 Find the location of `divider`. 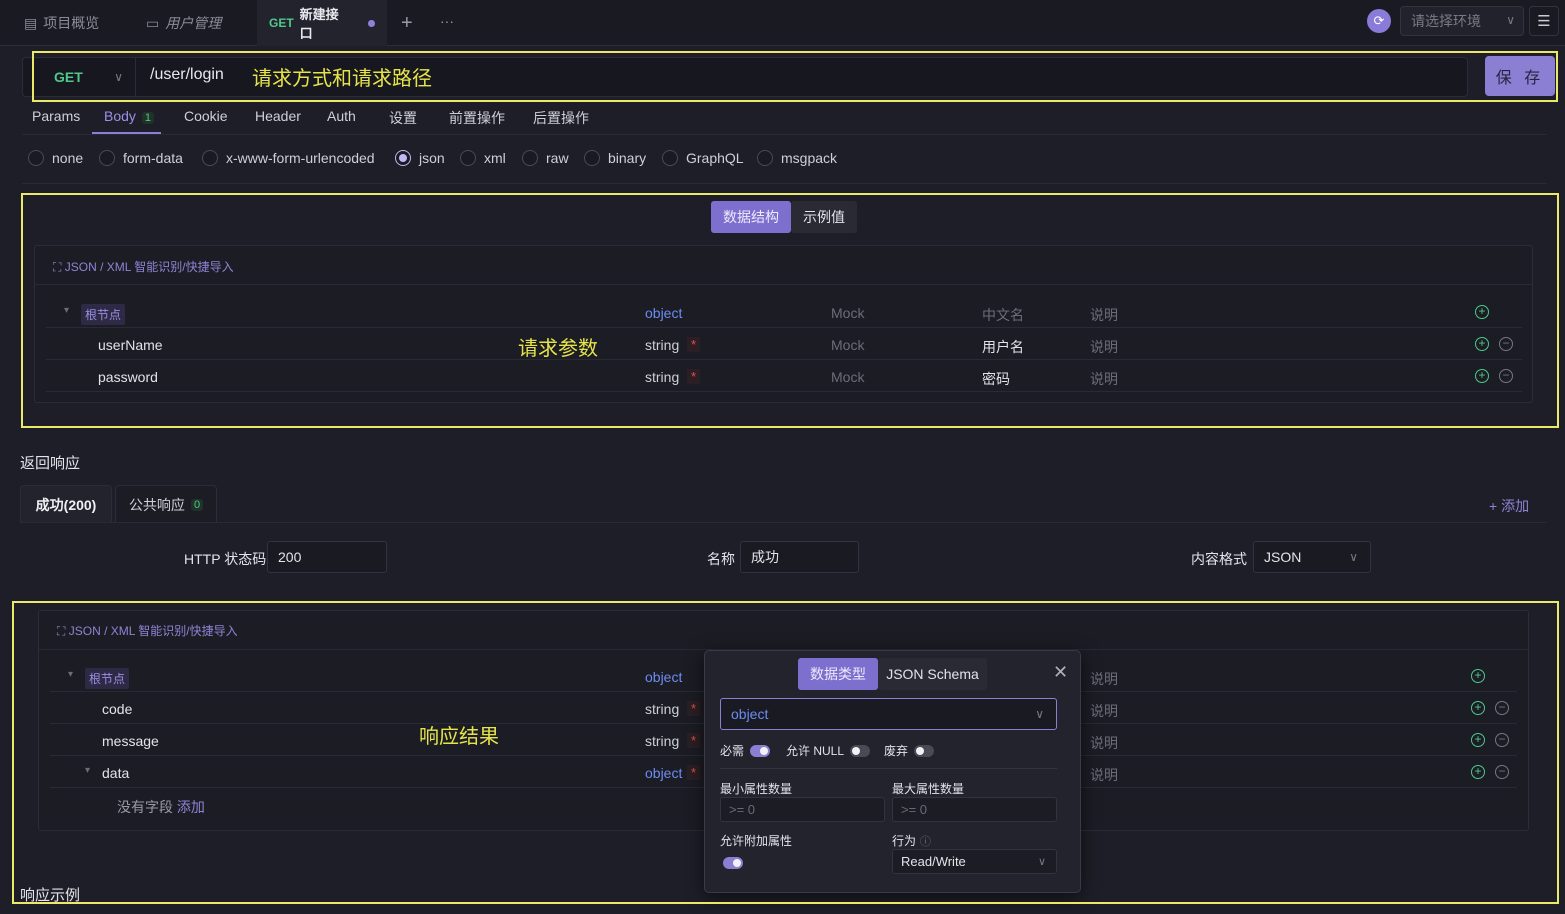

divider is located at coordinates (888, 768).